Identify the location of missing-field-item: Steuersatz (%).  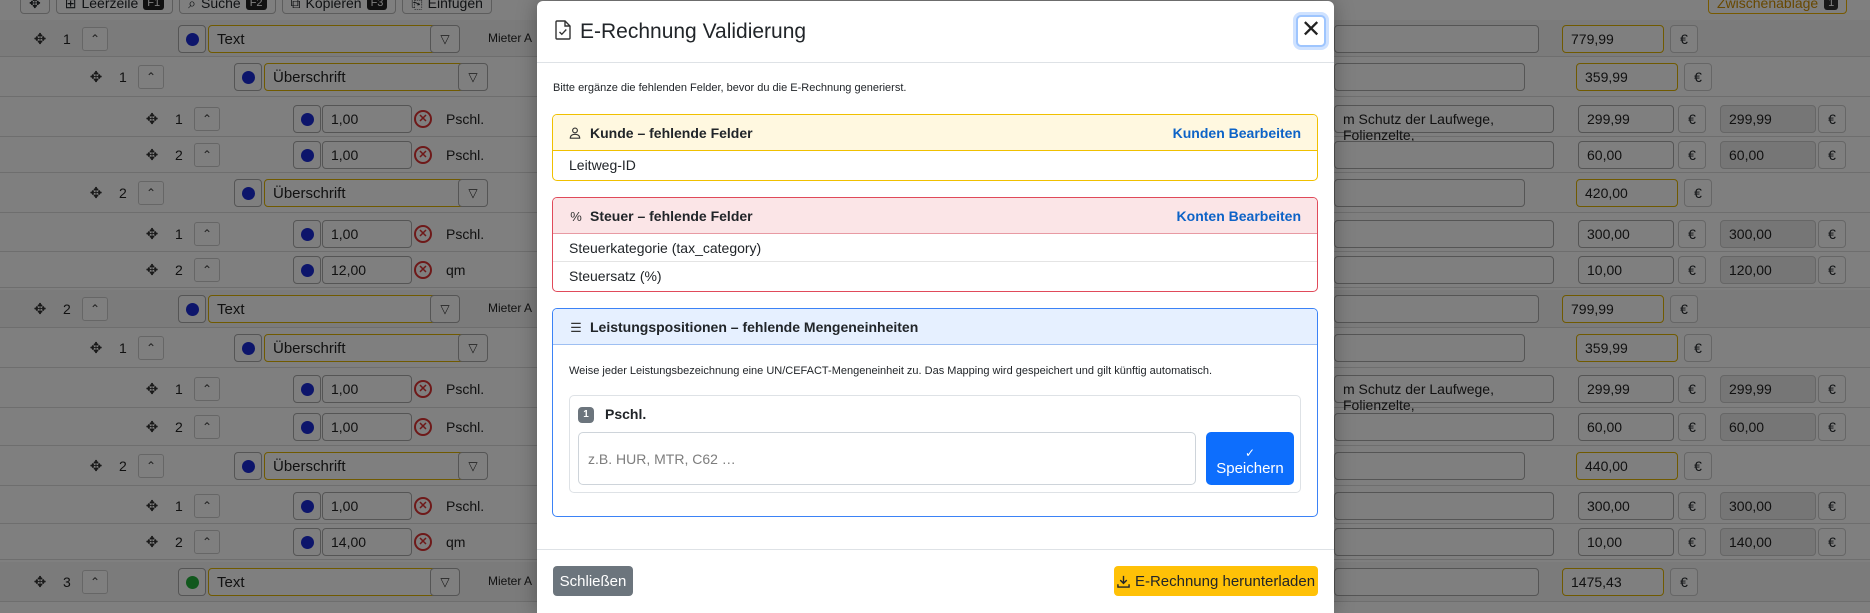
(615, 276).